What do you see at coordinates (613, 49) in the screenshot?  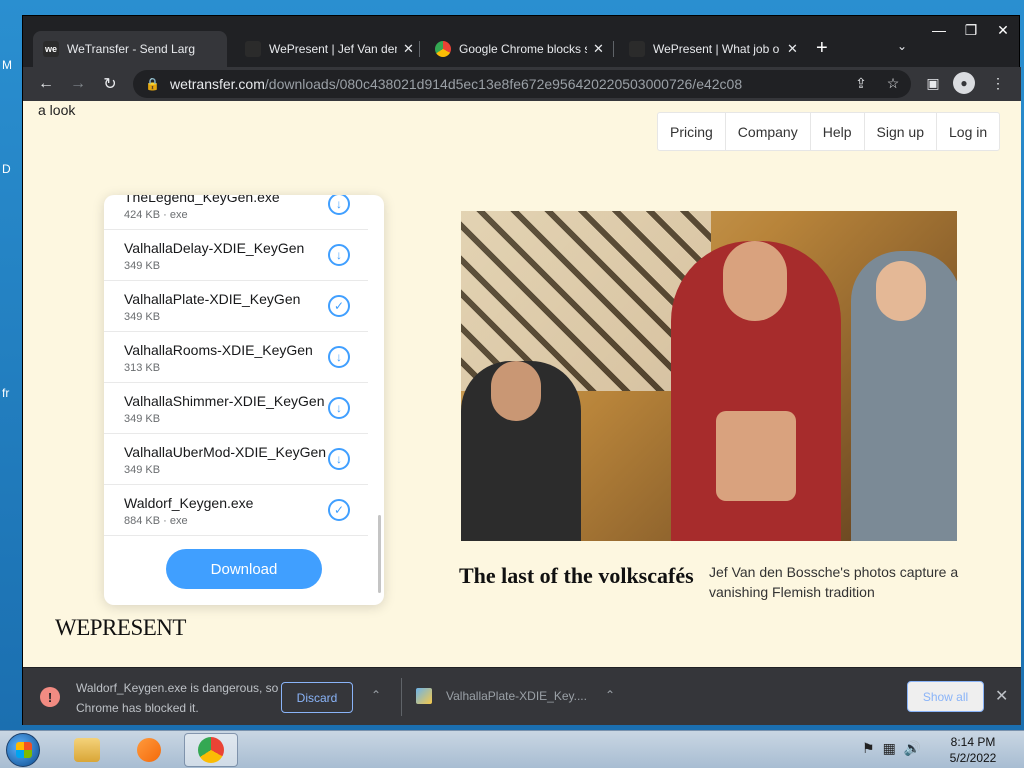 I see `tab-separator` at bounding box center [613, 49].